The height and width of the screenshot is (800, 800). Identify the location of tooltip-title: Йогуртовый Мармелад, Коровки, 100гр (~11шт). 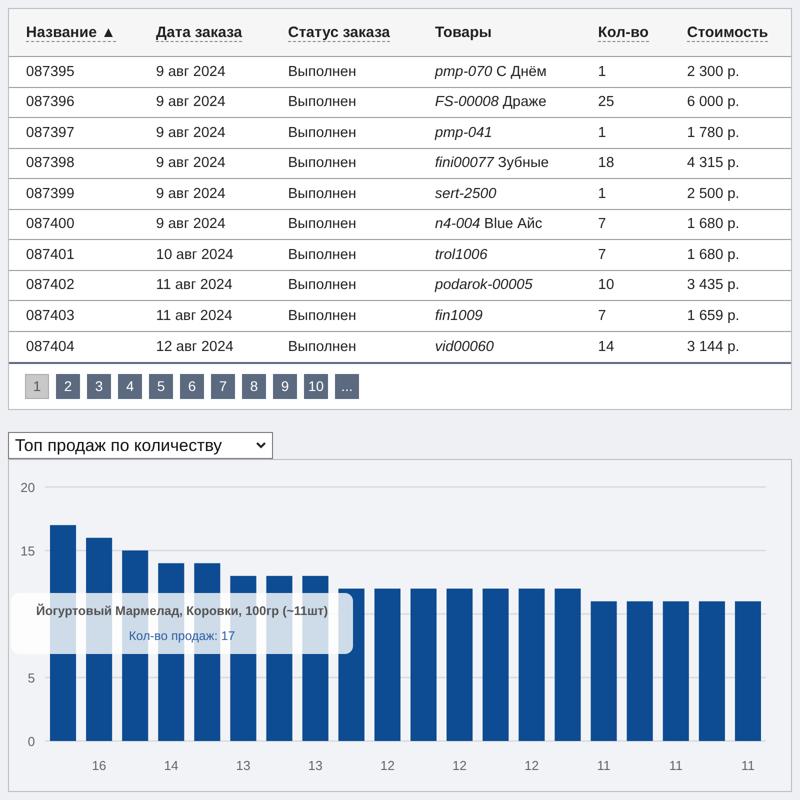
(182, 611).